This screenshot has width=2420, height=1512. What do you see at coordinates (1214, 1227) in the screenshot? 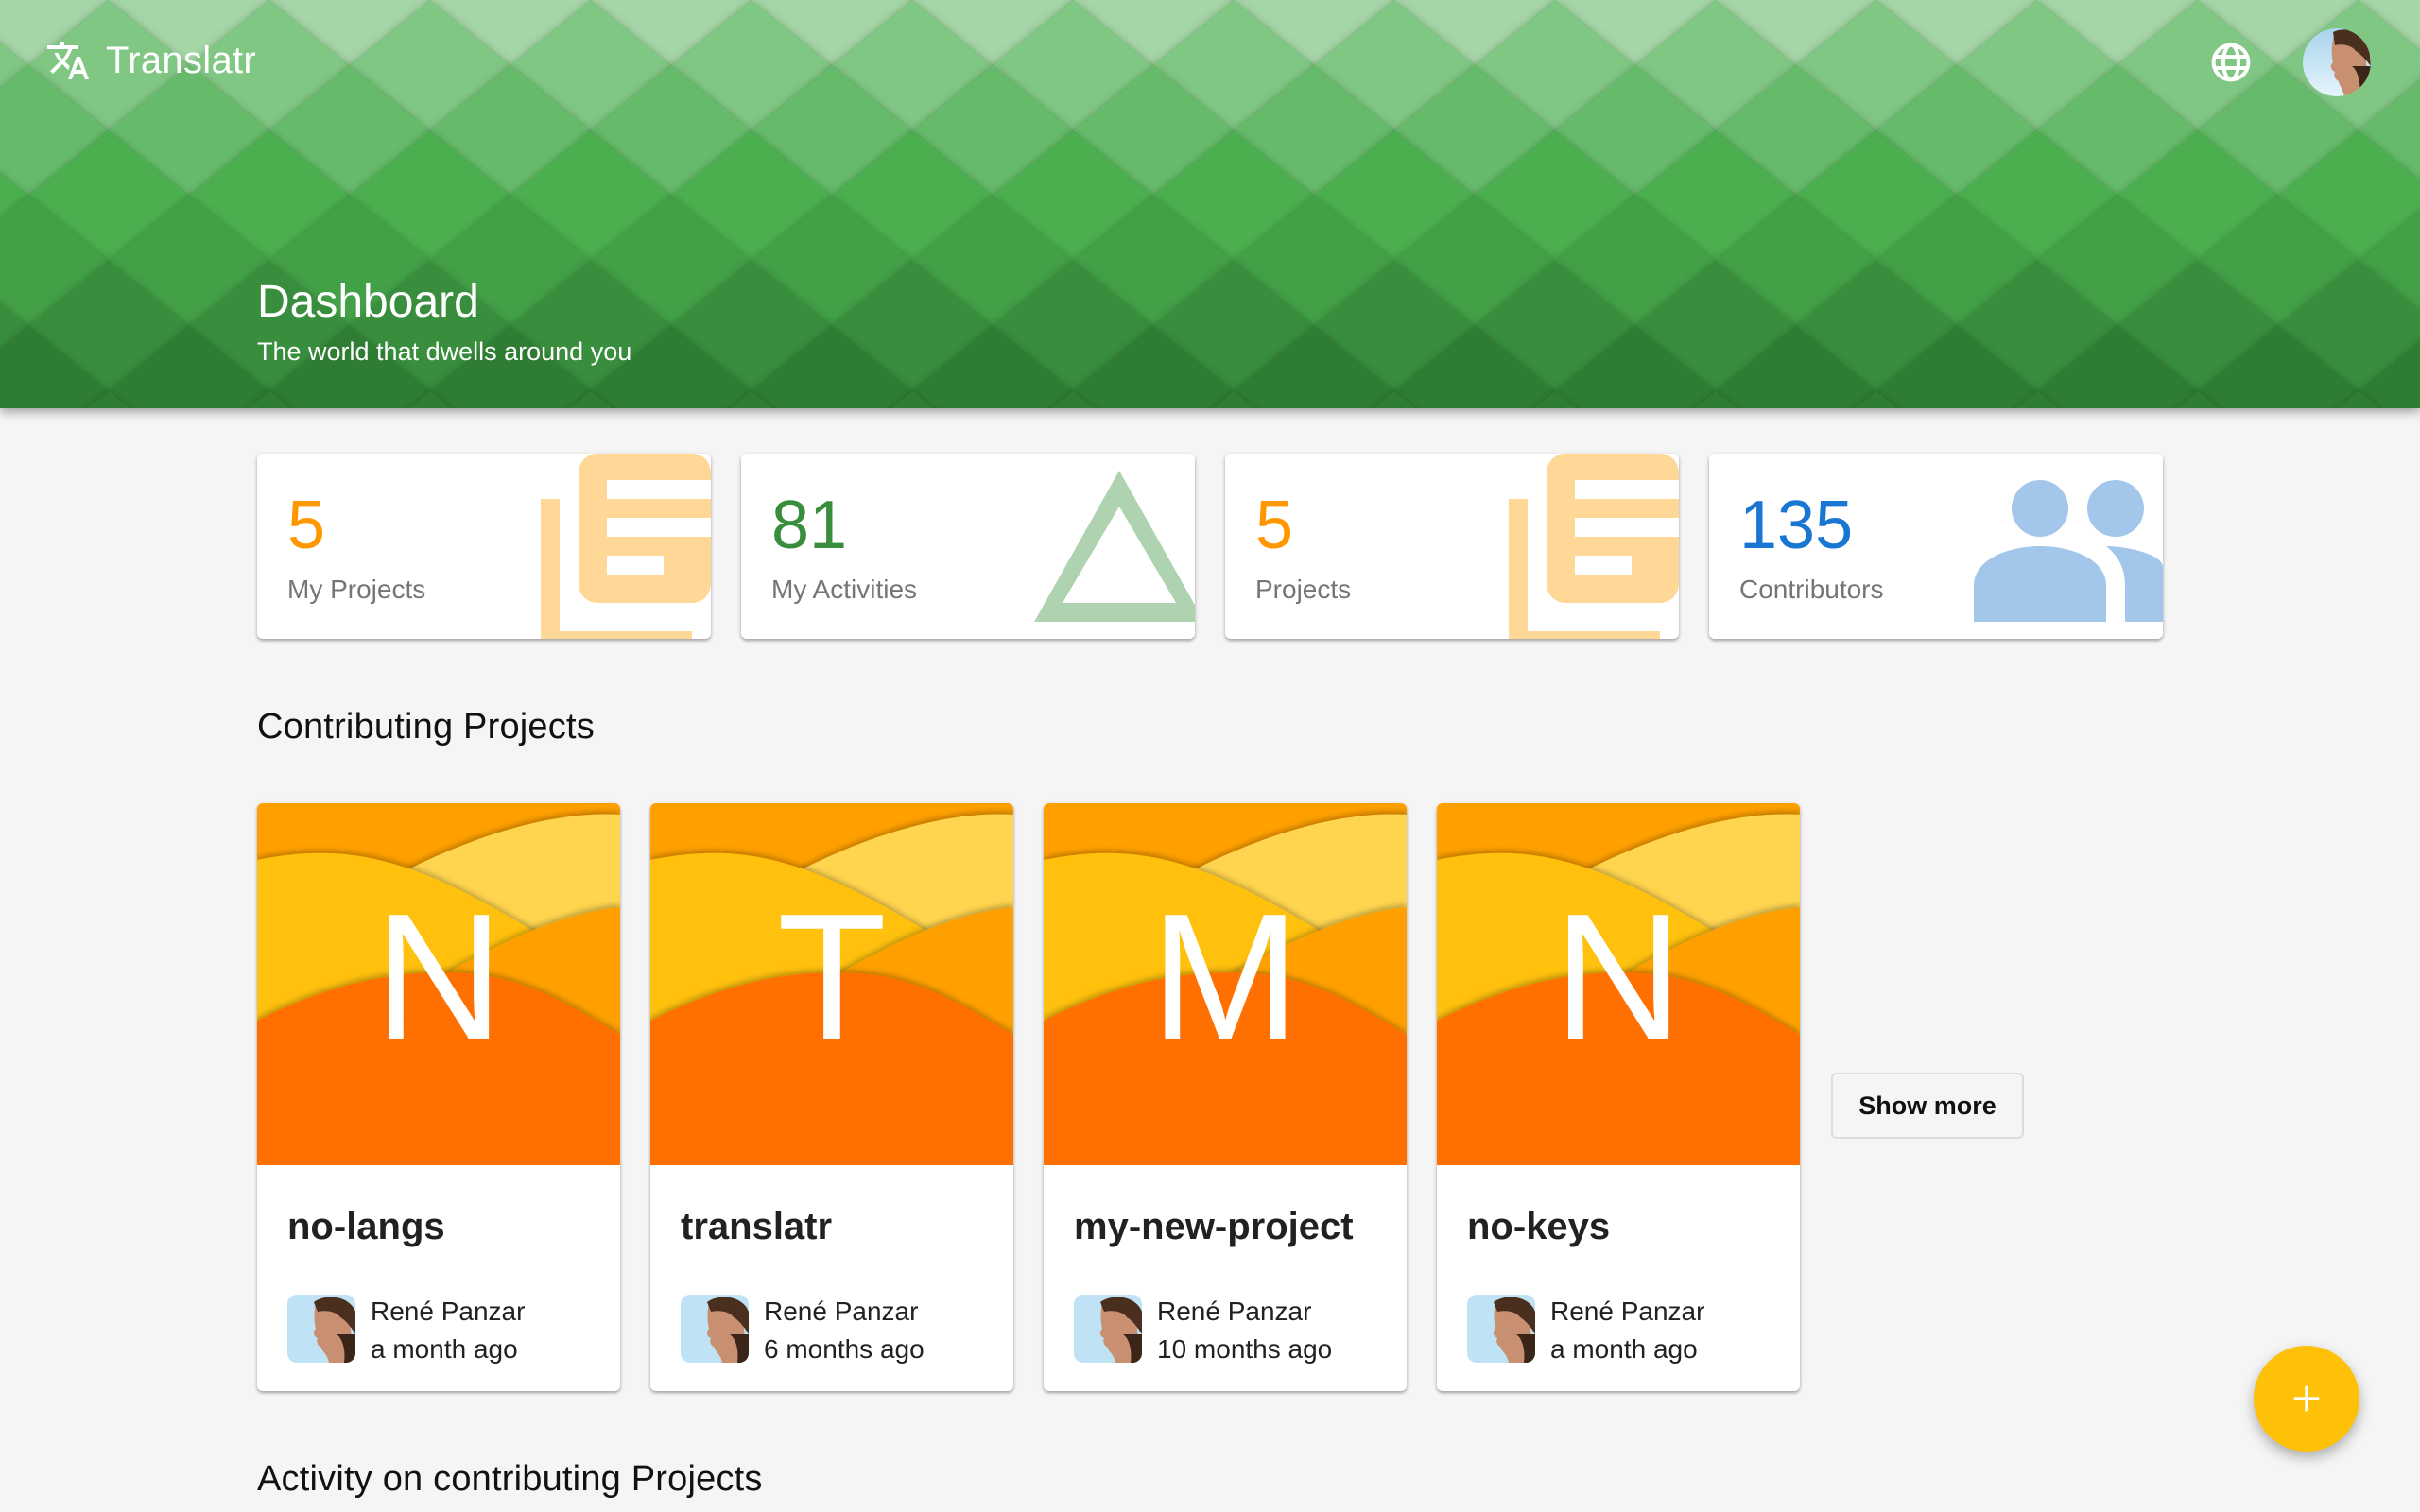
I see `project-name: my-new-project` at bounding box center [1214, 1227].